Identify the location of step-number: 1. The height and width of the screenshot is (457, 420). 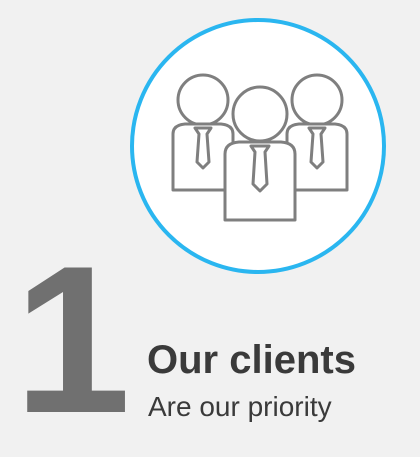
(72, 339).